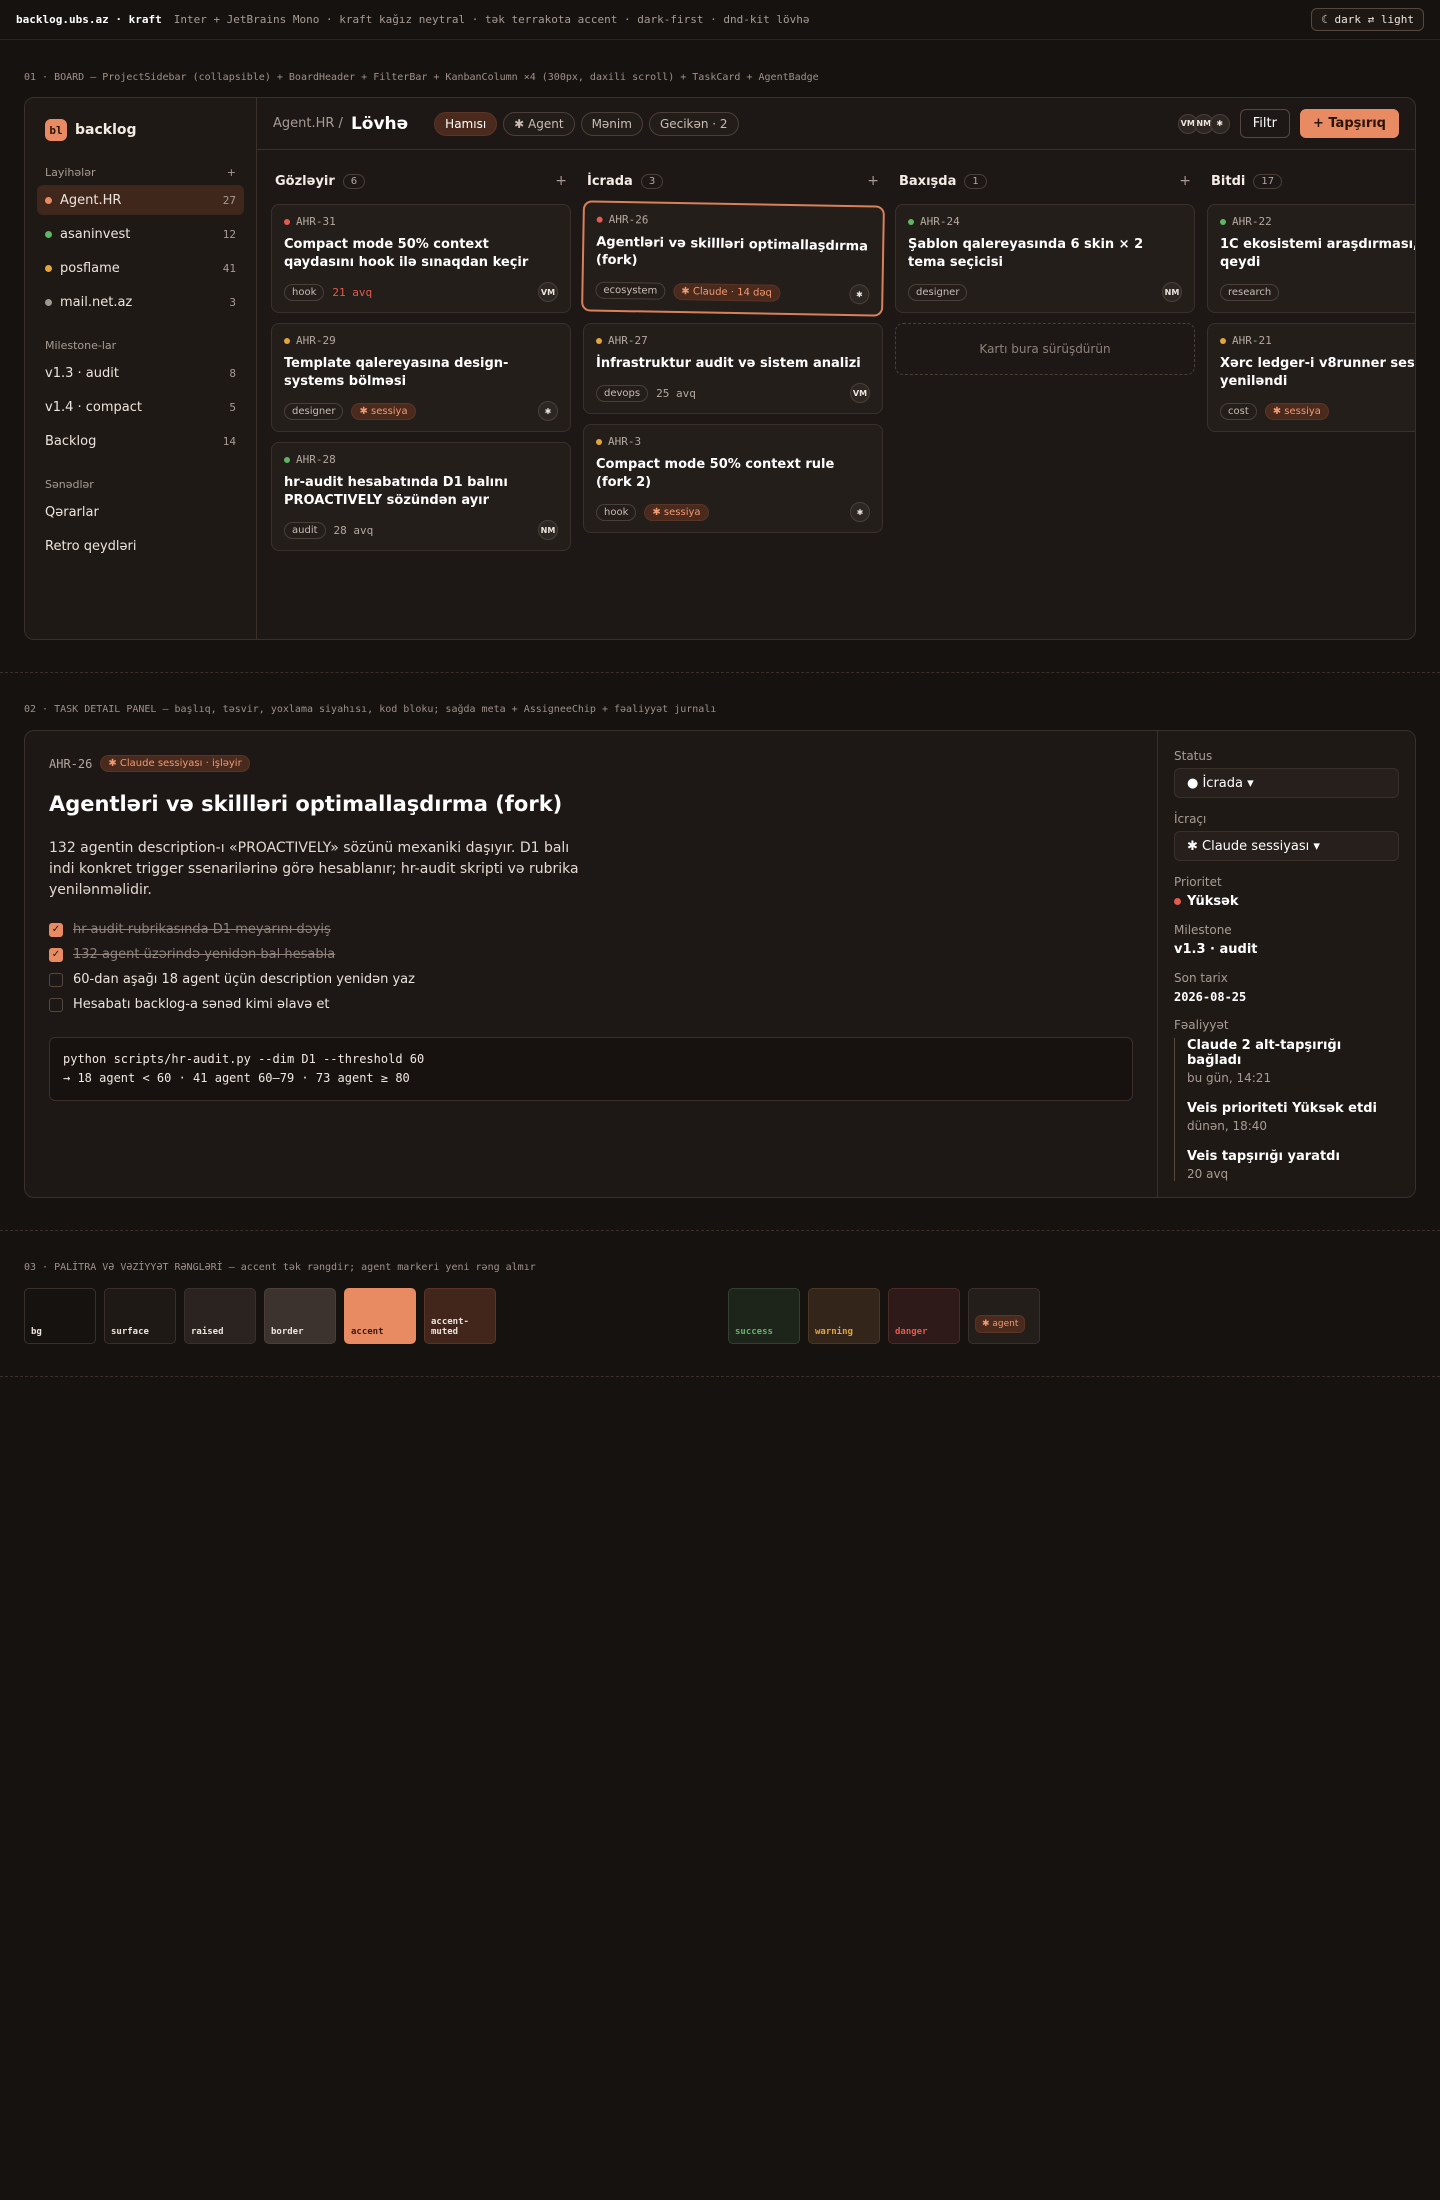 The width and height of the screenshot is (1440, 2200). I want to click on task-tag: devops, so click(622, 393).